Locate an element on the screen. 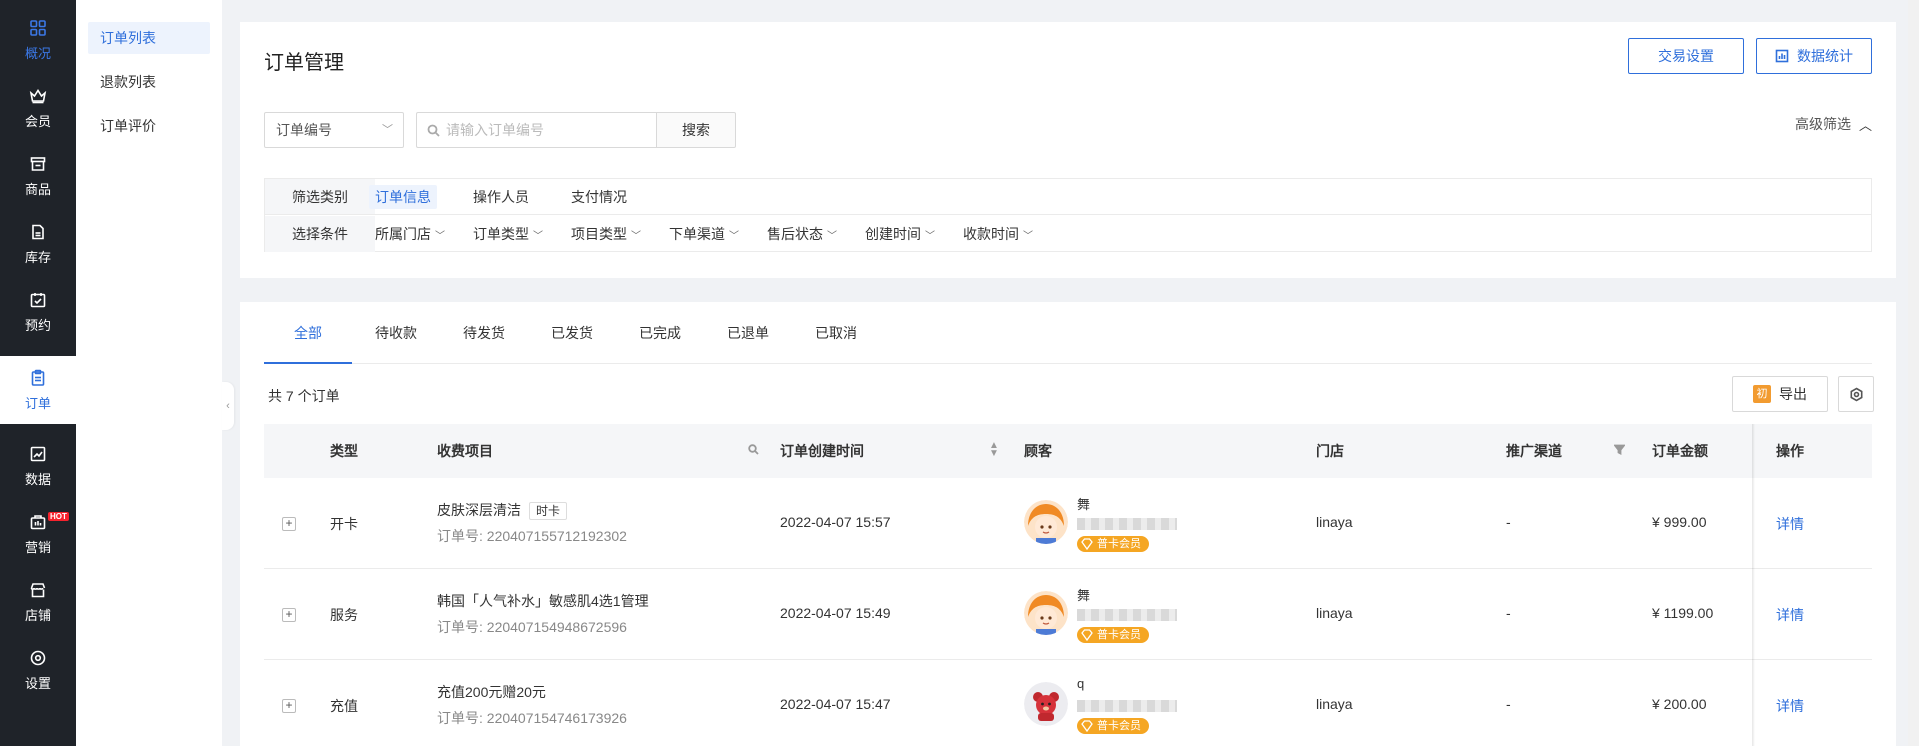  nav-item-orders: 订单 is located at coordinates (38, 390).